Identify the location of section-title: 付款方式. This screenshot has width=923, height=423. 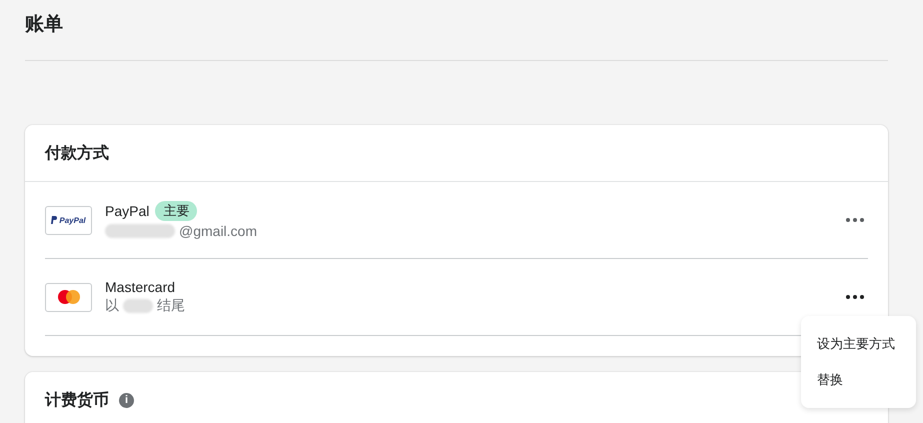
(77, 153).